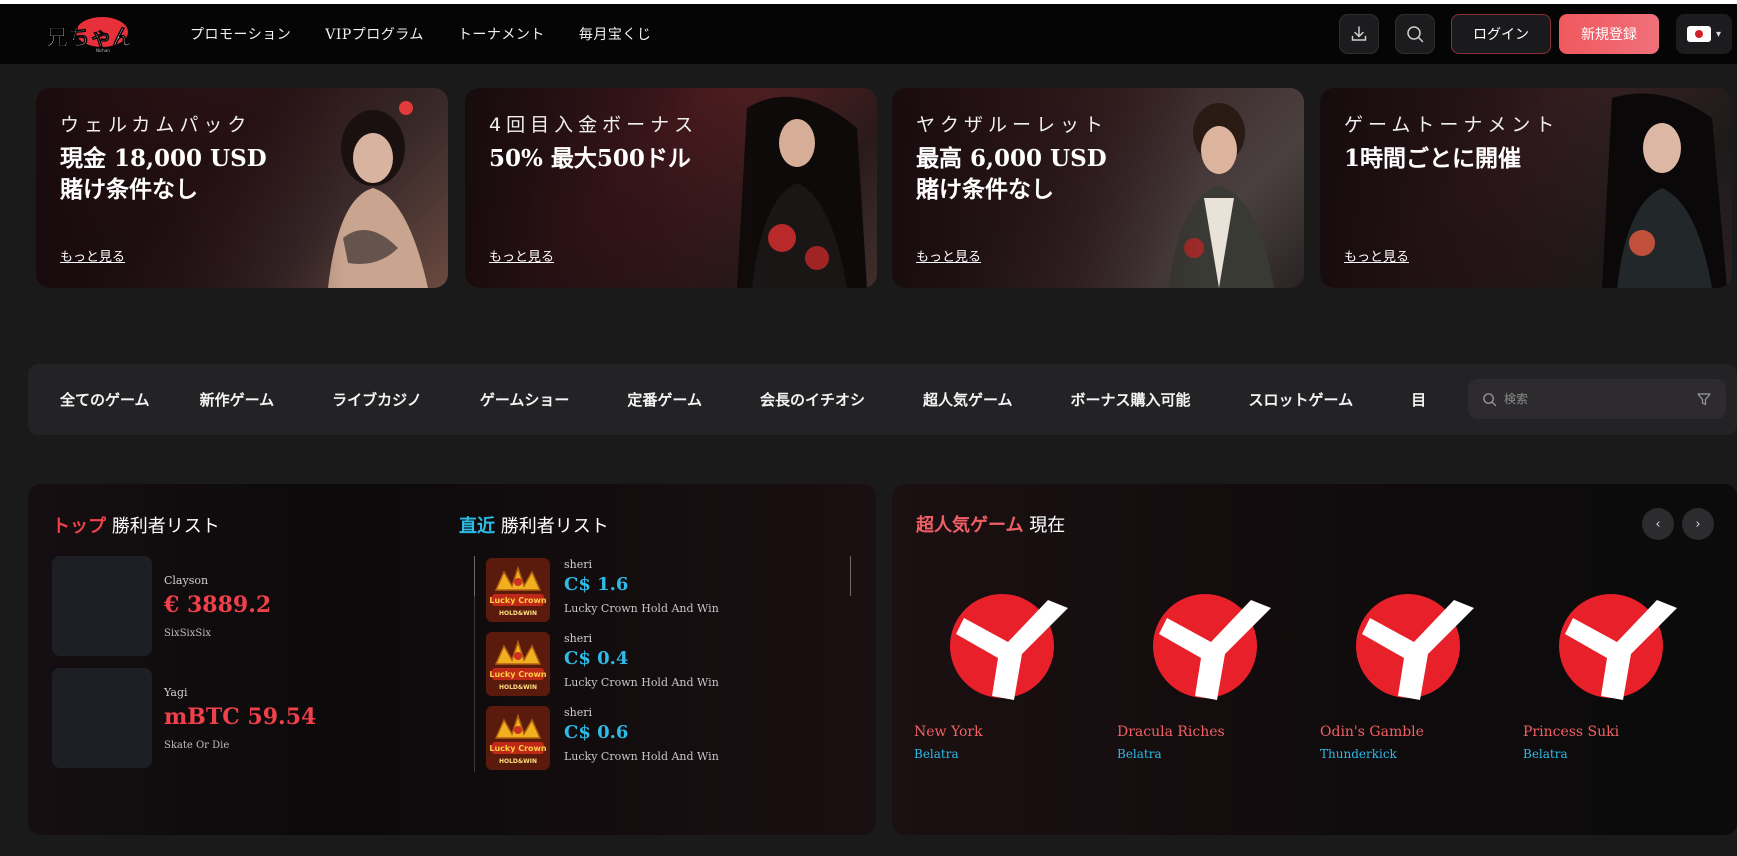 The height and width of the screenshot is (856, 1737). I want to click on banner-title-line: 1時間ごとに開催, so click(1433, 158).